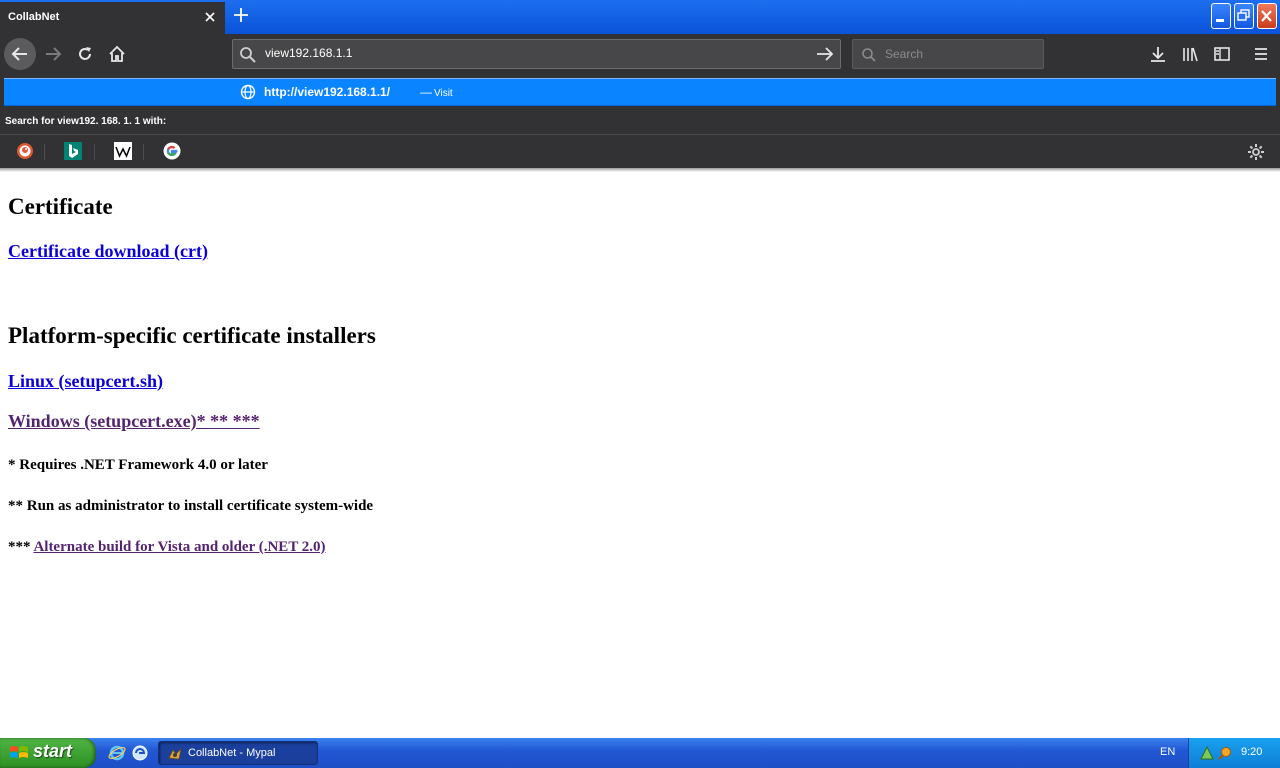 This screenshot has width=1280, height=768. What do you see at coordinates (640, 17) in the screenshot?
I see `title-bar: CollabNet` at bounding box center [640, 17].